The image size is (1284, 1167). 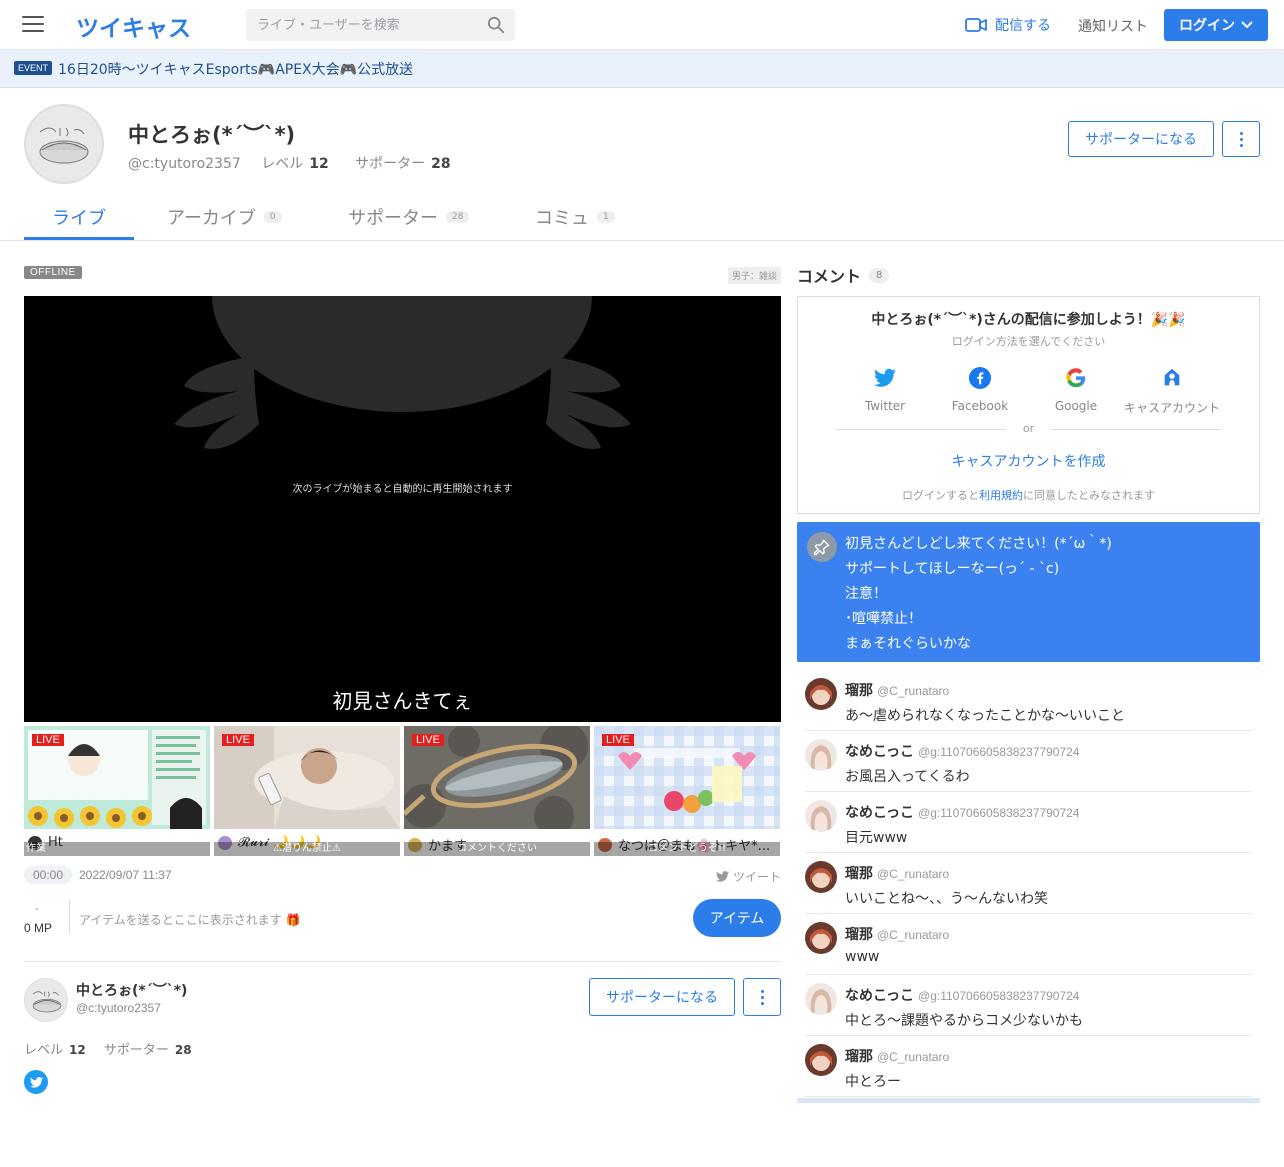 I want to click on pinned-line: サポートしてほしーなー(っ´ - `c), so click(x=952, y=569).